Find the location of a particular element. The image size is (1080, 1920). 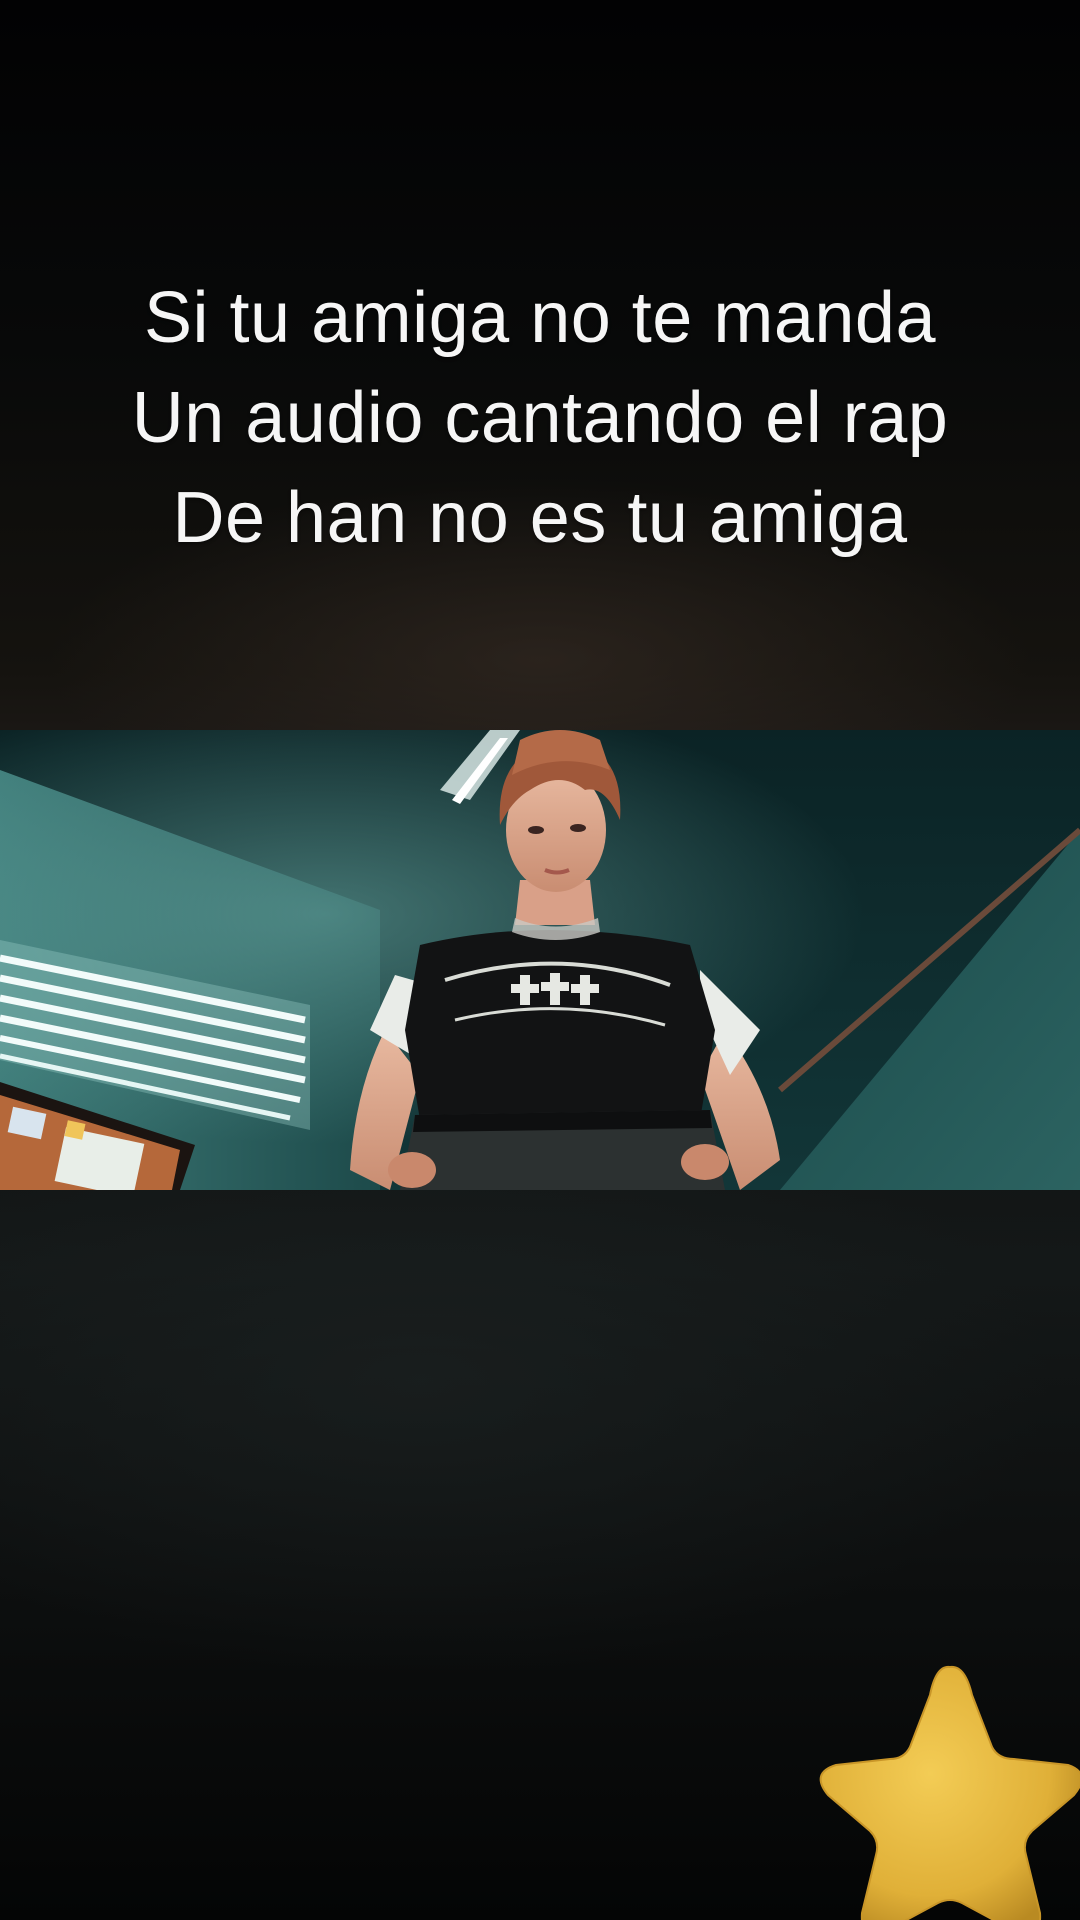

cross-emblem is located at coordinates (555, 989).